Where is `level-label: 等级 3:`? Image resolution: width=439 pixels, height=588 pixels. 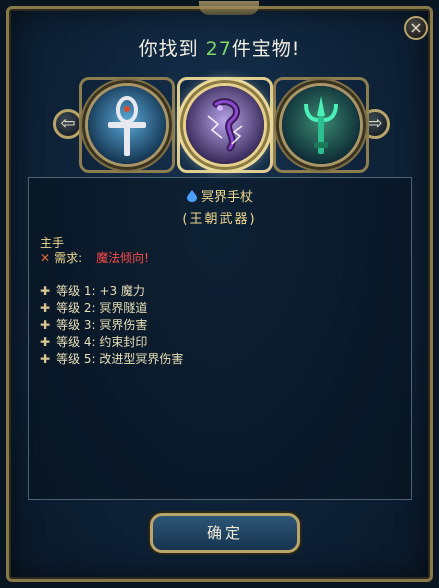 level-label: 等级 3: is located at coordinates (76, 325).